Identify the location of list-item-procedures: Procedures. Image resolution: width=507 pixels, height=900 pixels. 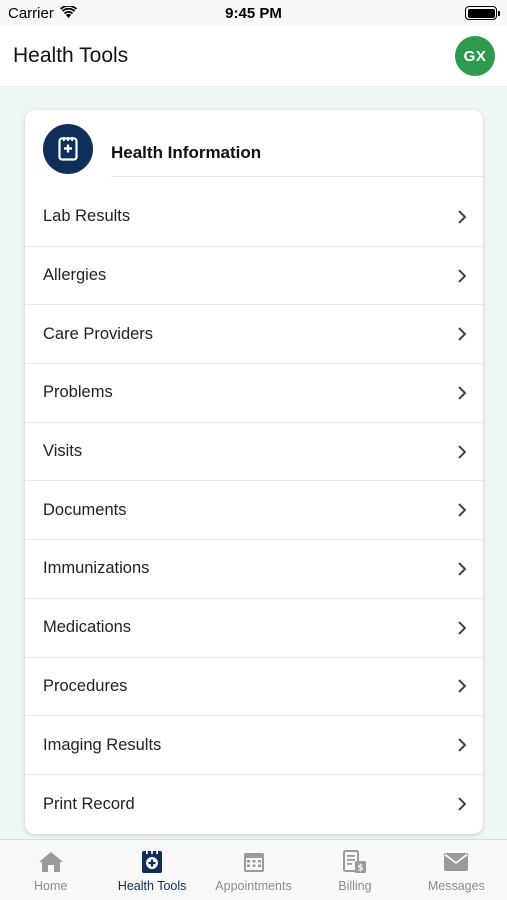
(254, 687).